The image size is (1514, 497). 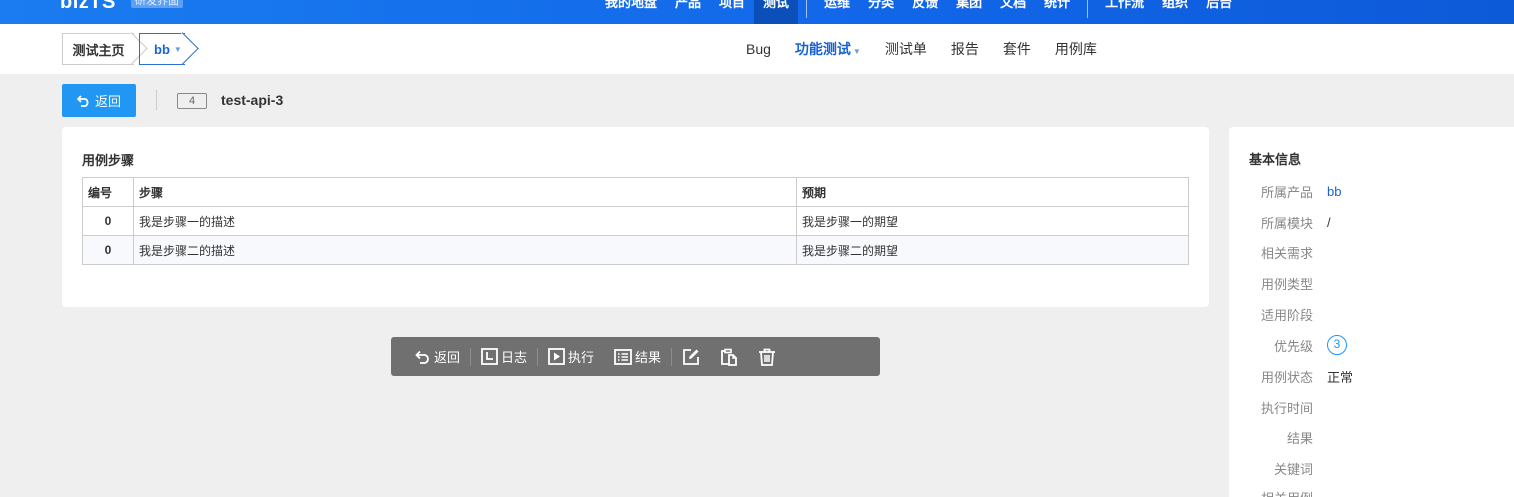 I want to click on info-label: 结果, so click(x=1299, y=438).